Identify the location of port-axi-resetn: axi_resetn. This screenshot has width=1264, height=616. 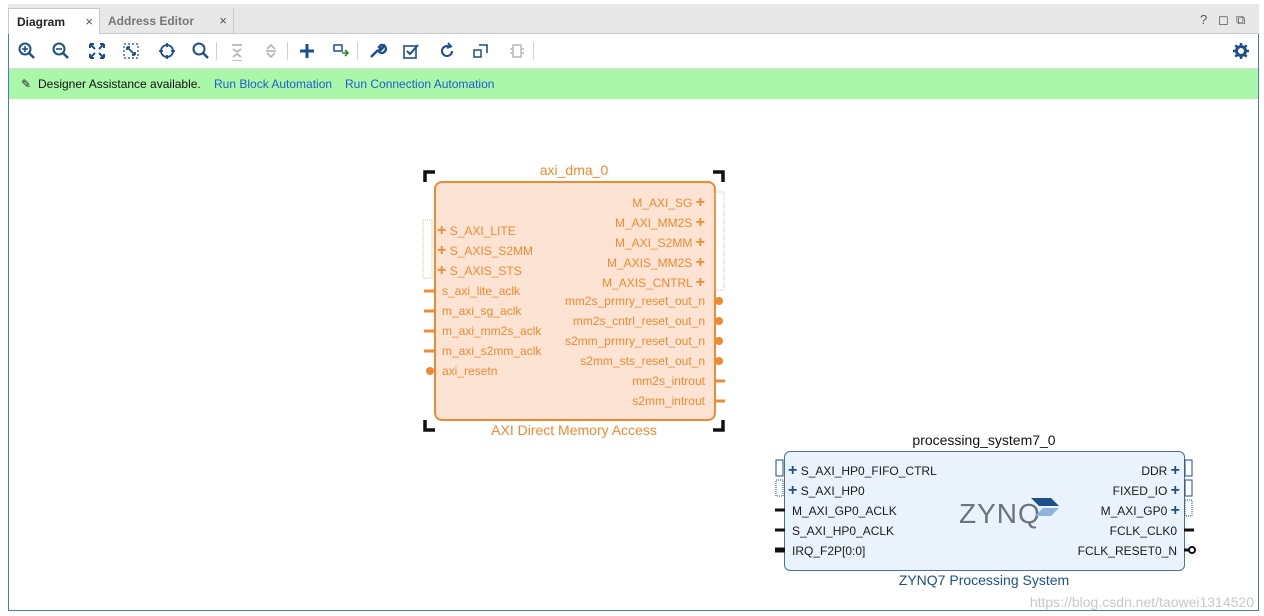
(469, 371).